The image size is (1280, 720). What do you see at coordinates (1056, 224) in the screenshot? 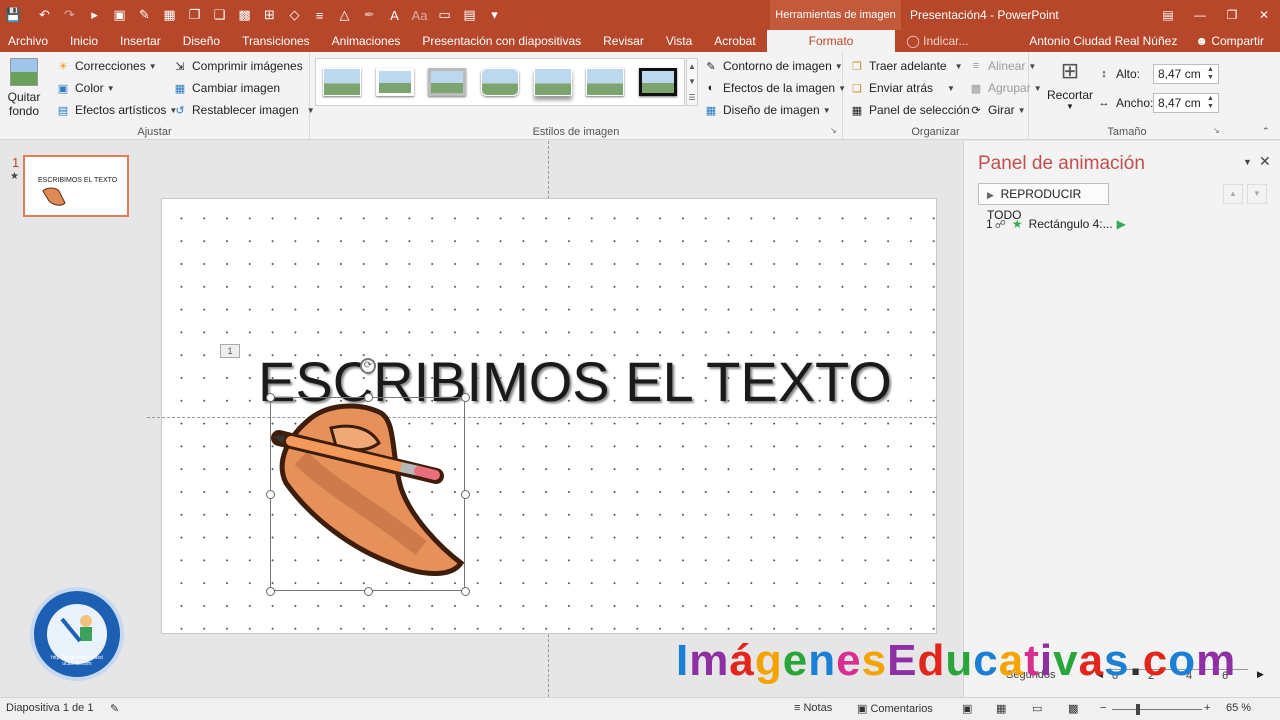
I see `animation-list-item: 1 ☍ ★ Rectángulo 4:... ▶` at bounding box center [1056, 224].